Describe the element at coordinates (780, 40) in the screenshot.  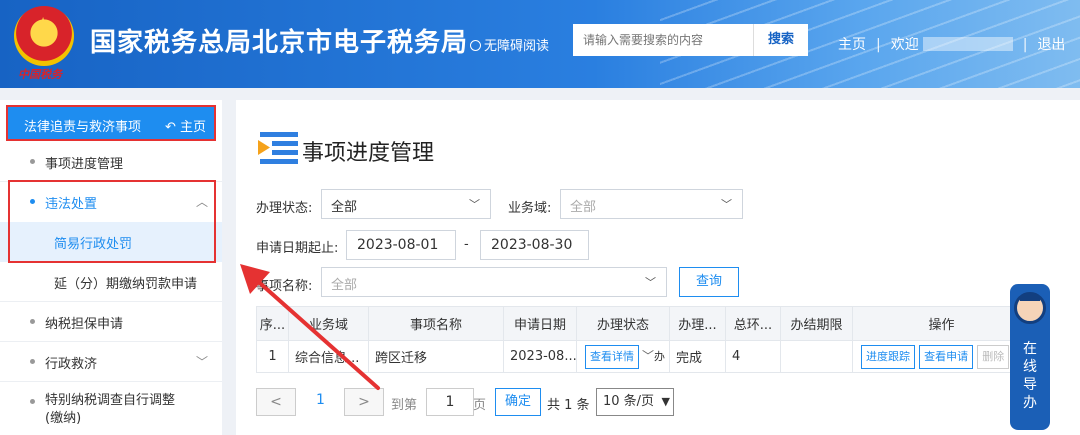
I see `search-button: 搜索` at that location.